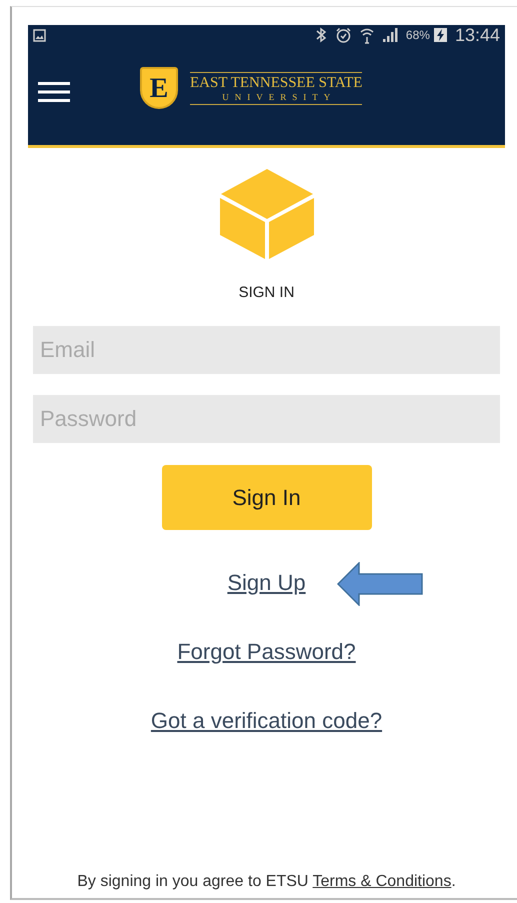  What do you see at coordinates (266, 293) in the screenshot?
I see `sign-in-heading: SIGN IN` at bounding box center [266, 293].